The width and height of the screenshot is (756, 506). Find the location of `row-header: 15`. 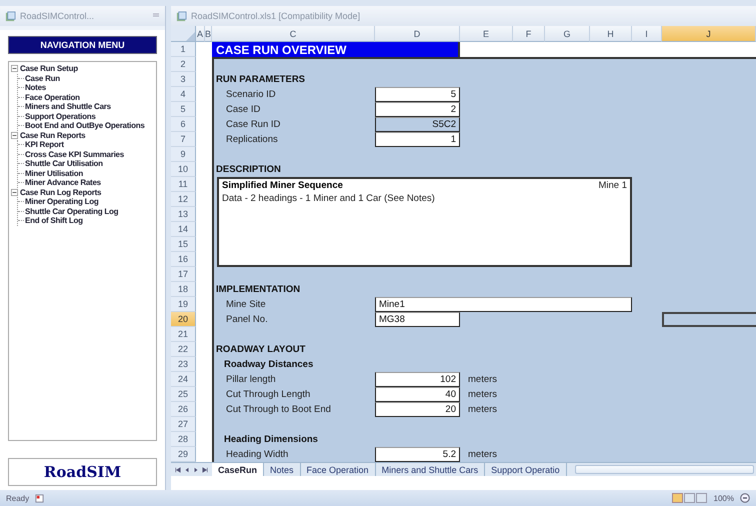

row-header: 15 is located at coordinates (183, 244).